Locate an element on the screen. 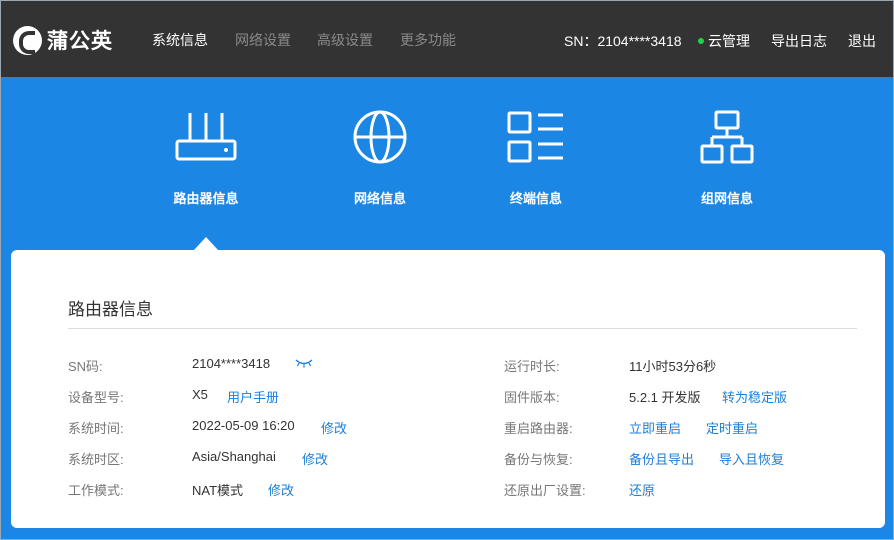  globe-icon is located at coordinates (380, 137).